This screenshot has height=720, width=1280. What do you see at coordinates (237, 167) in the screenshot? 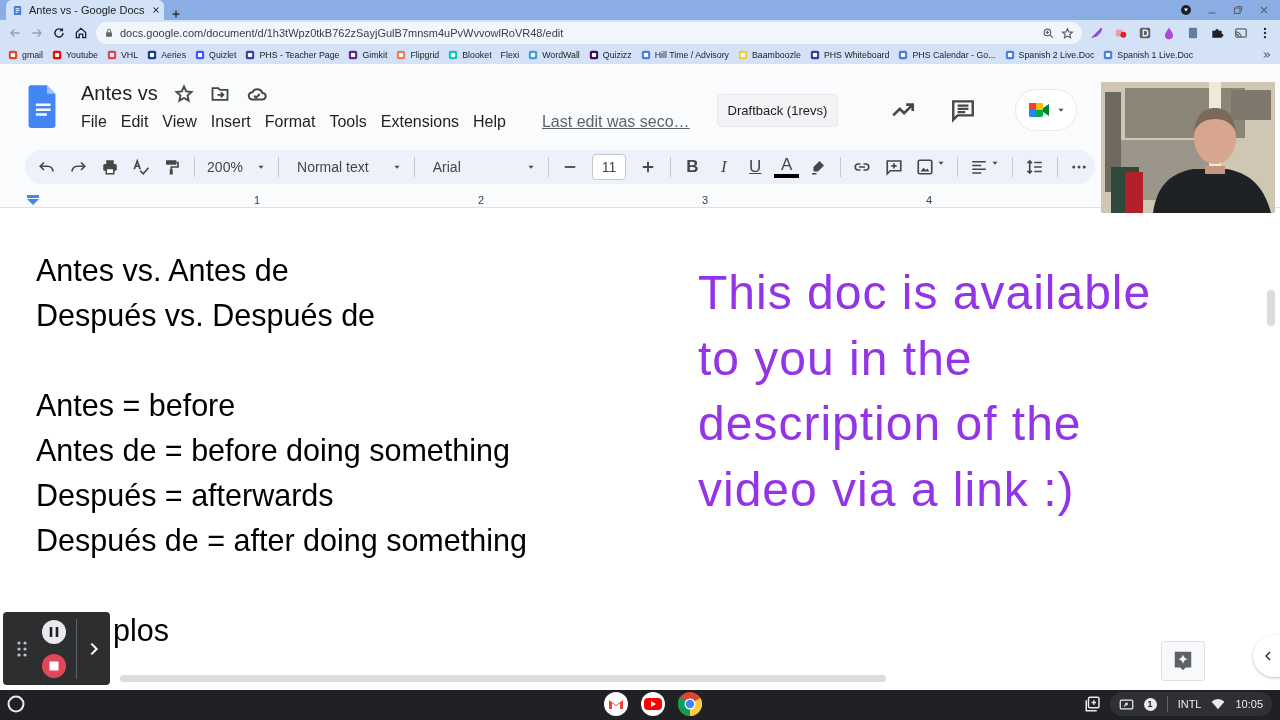
I see `zoom-dropdown: 200%` at bounding box center [237, 167].